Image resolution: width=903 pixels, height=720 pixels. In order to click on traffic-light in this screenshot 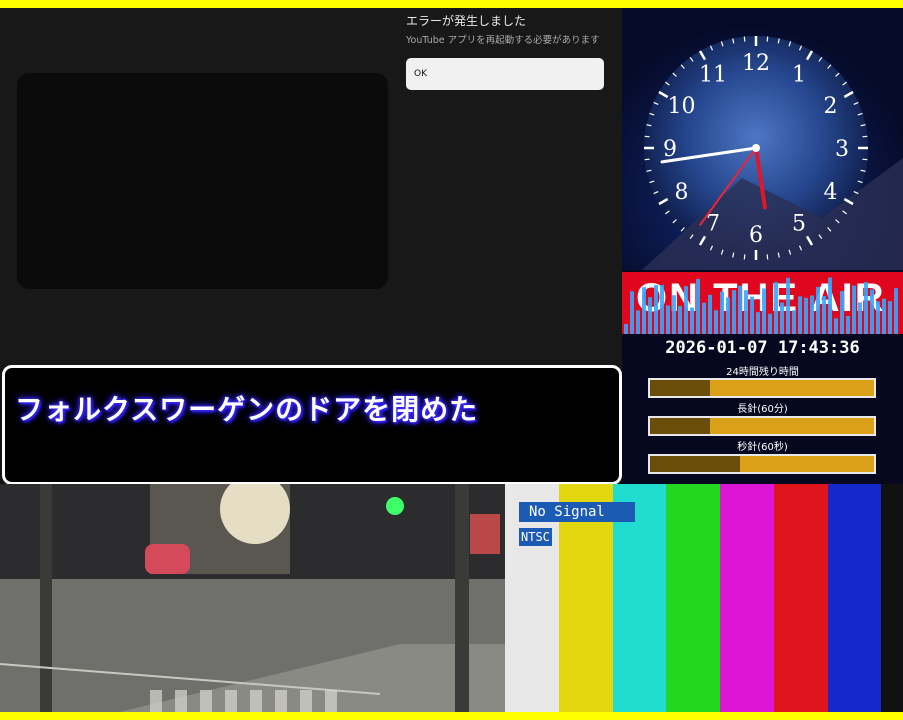, I will do `click(395, 506)`.